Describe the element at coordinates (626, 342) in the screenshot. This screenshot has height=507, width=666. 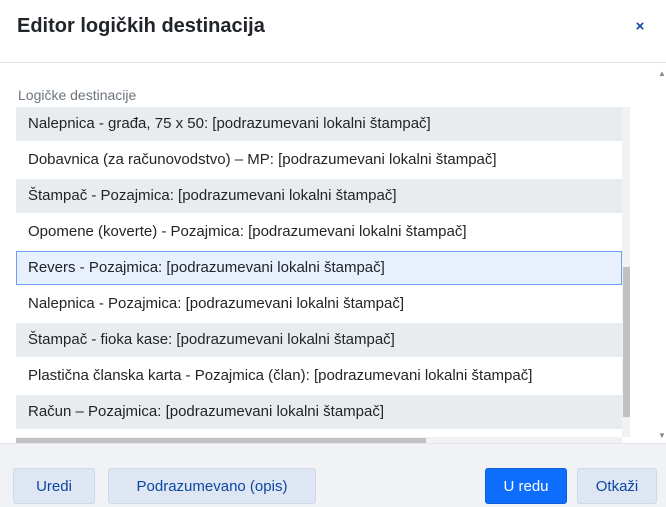
I see `list-vertical-scroll-thumb` at that location.